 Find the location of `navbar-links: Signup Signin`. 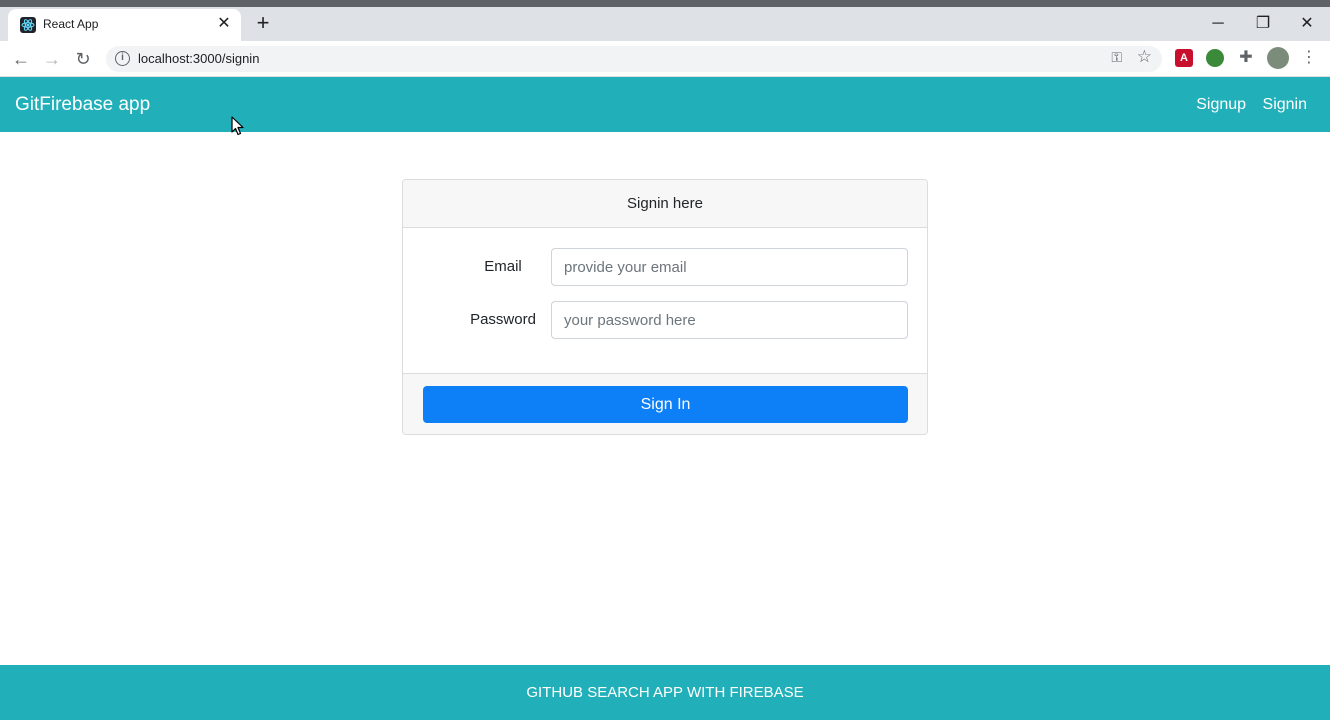

navbar-links: Signup Signin is located at coordinates (1245, 105).